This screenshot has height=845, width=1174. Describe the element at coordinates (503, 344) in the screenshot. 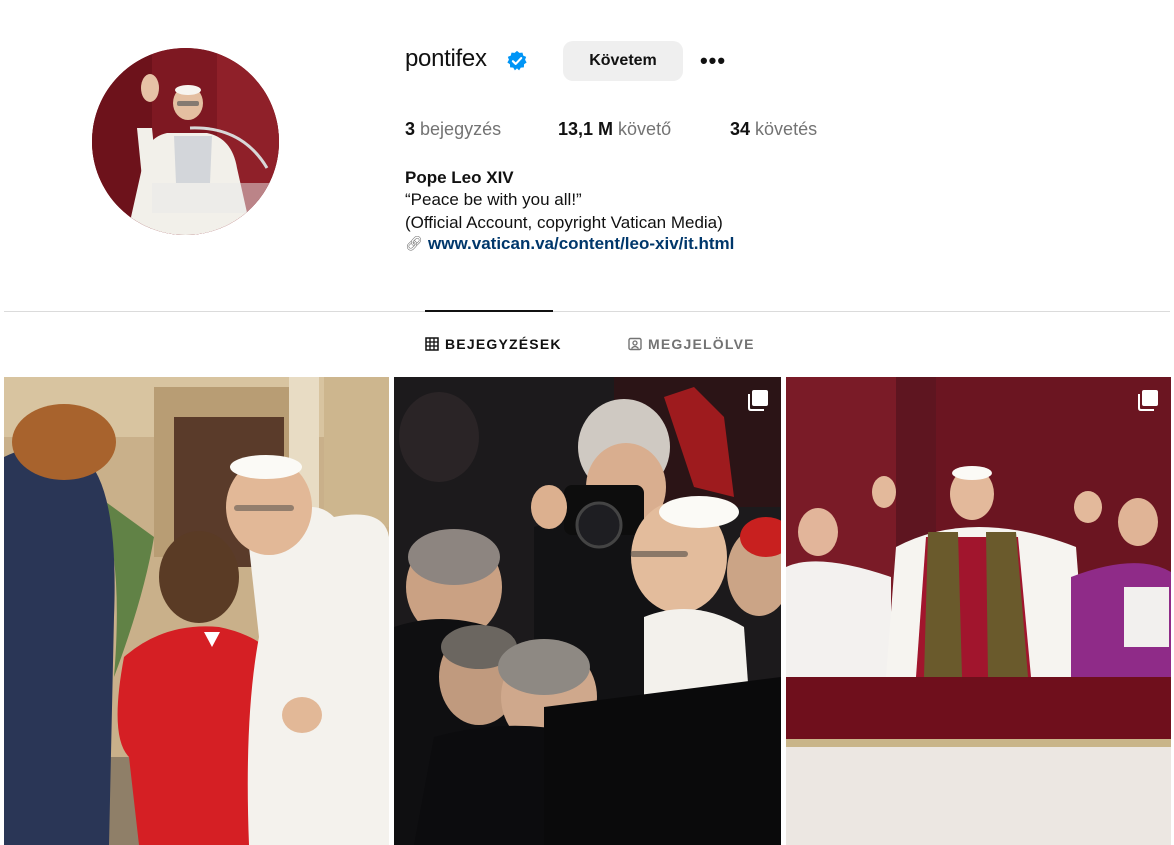

I see `tab-posts-label: BEJEGYZÉSEK` at that location.